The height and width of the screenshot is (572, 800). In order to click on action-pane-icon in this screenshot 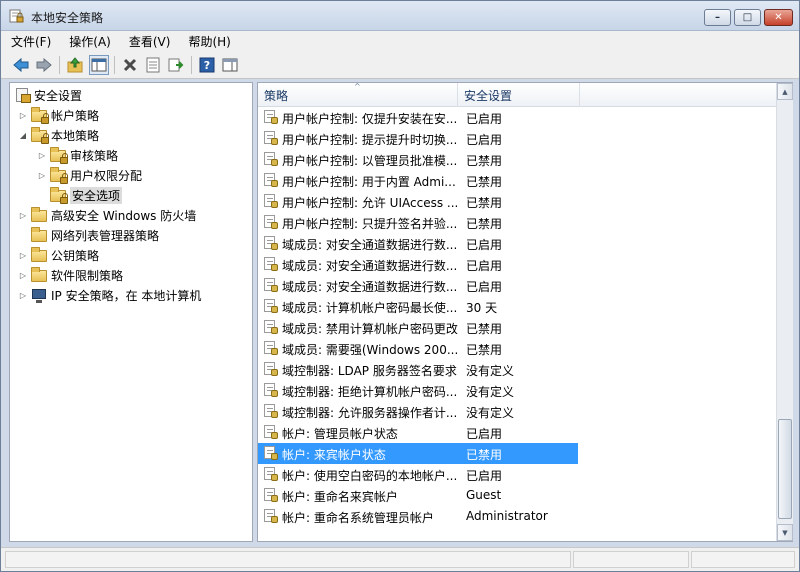, I will do `click(230, 65)`.